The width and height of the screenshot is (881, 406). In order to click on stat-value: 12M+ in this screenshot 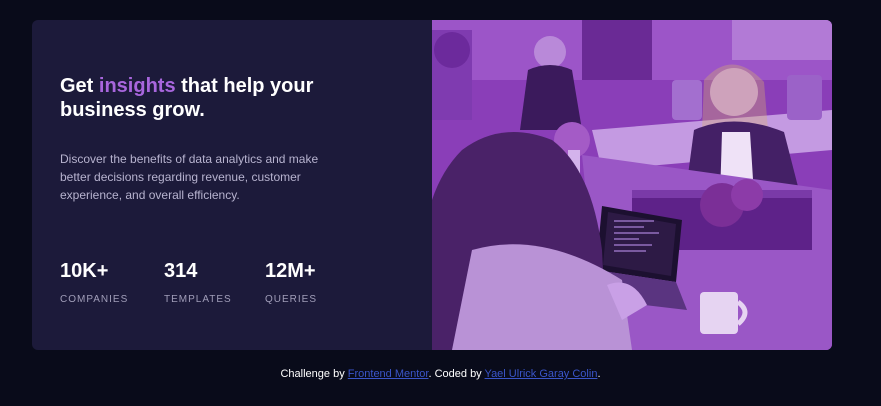, I will do `click(290, 271)`.